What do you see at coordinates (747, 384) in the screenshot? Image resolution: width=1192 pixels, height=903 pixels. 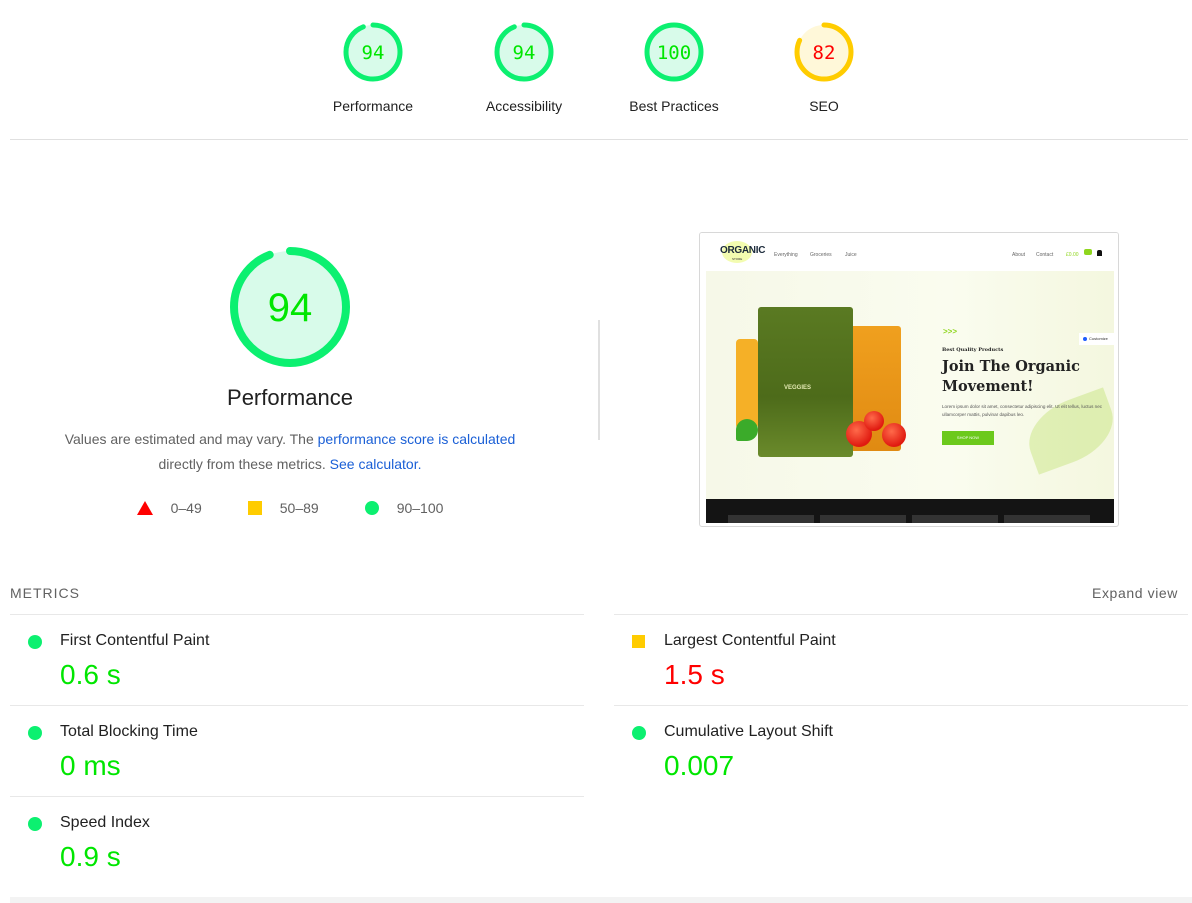 I see `juice-jar-image` at bounding box center [747, 384].